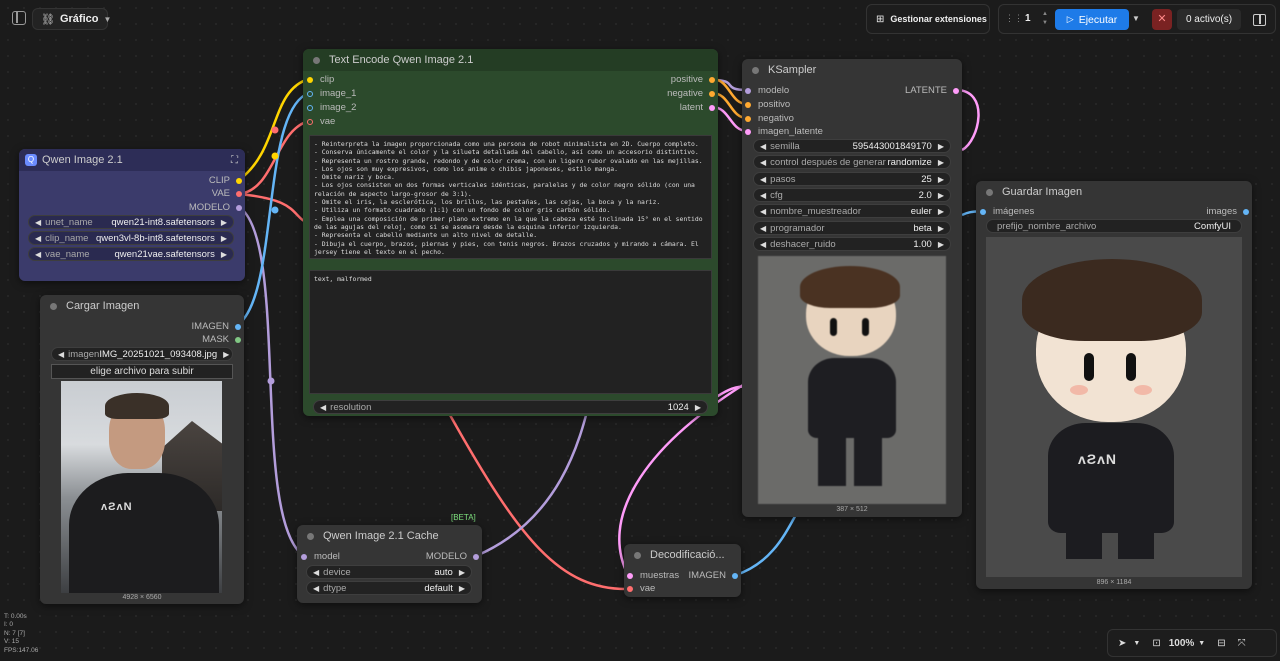 This screenshot has height=661, width=1280. What do you see at coordinates (852, 179) in the screenshot?
I see `steps-number: ◀ pasos 25 ▶` at bounding box center [852, 179].